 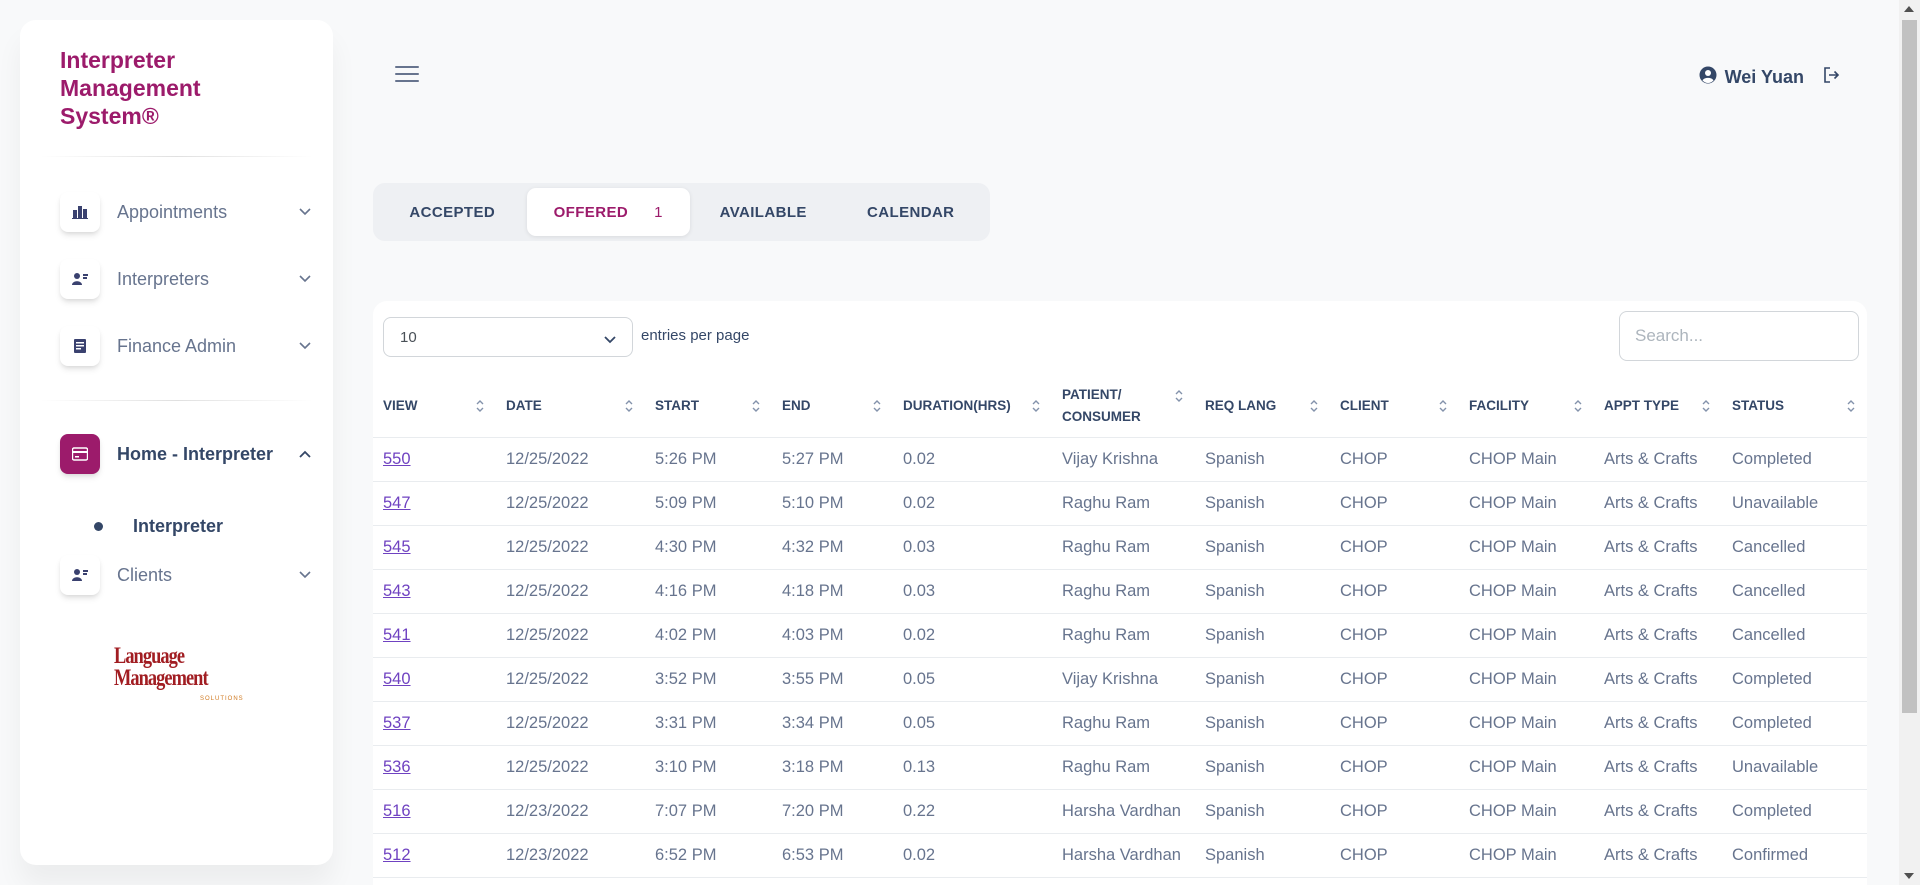 I want to click on table-cell: 0.02, so click(x=972, y=635).